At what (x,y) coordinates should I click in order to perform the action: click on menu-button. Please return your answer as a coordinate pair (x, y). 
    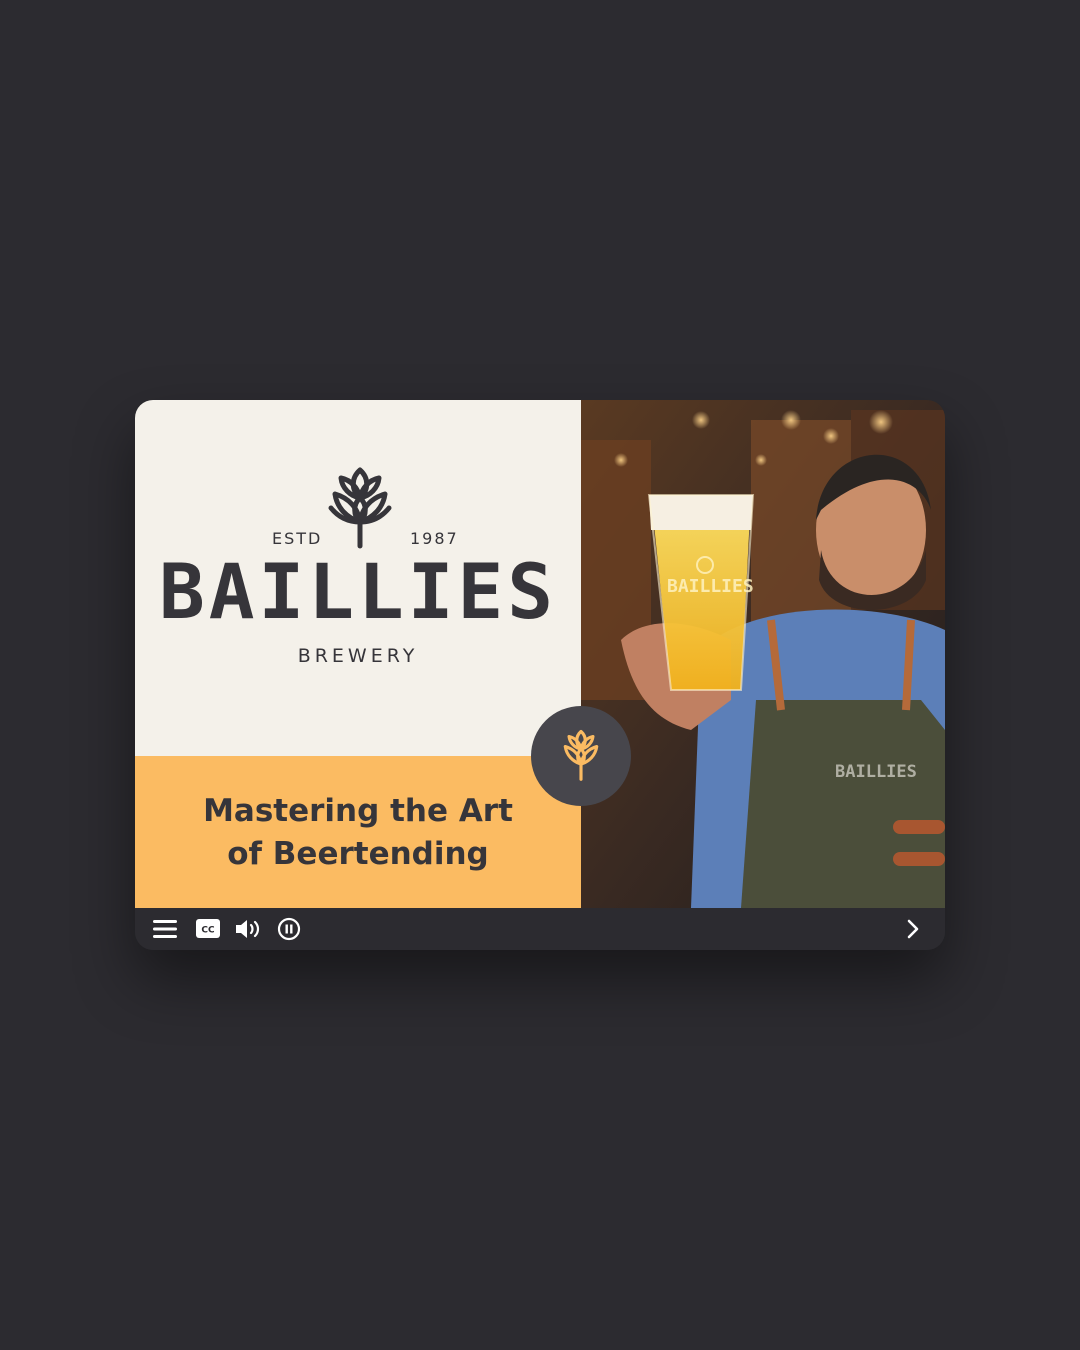
    Looking at the image, I should click on (165, 929).